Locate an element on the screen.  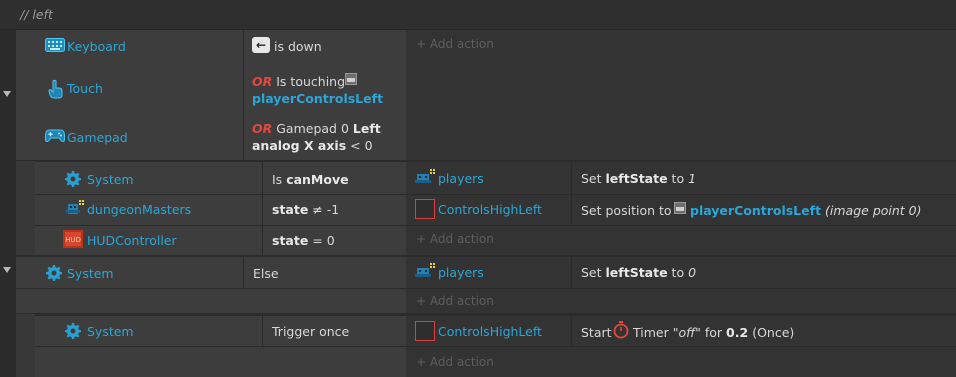
touch-hand-icon is located at coordinates (55, 89).